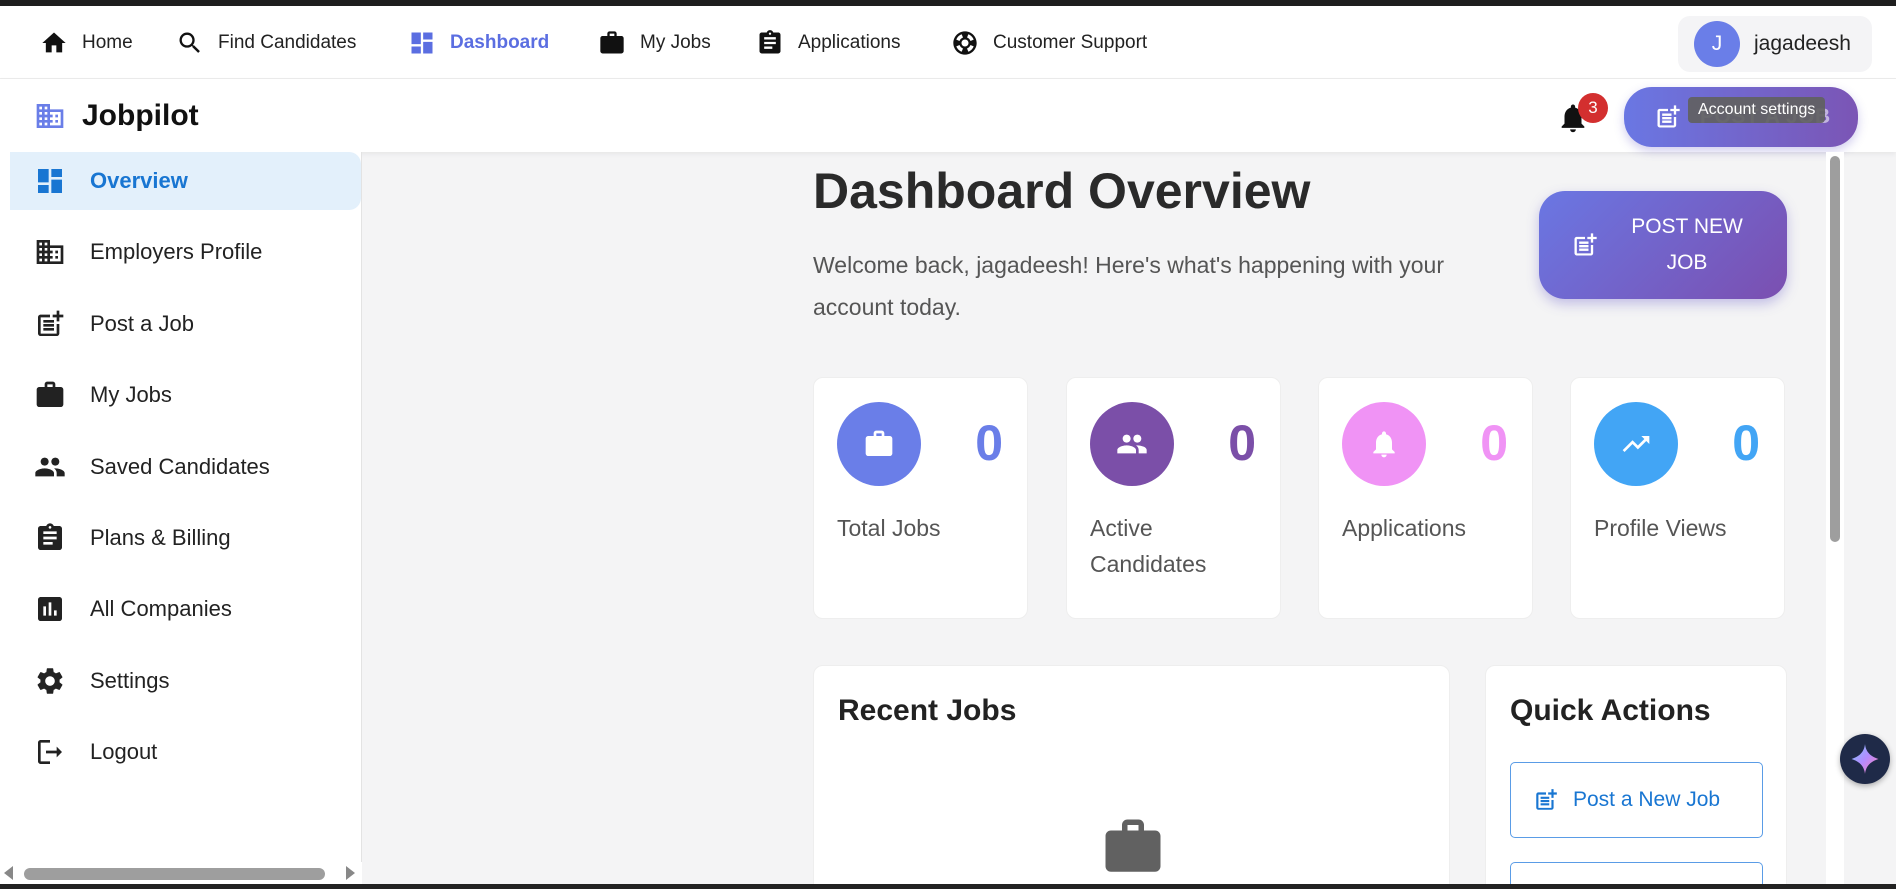 This screenshot has width=1896, height=889. What do you see at coordinates (139, 180) in the screenshot?
I see `sidebar-item-label: Overview` at bounding box center [139, 180].